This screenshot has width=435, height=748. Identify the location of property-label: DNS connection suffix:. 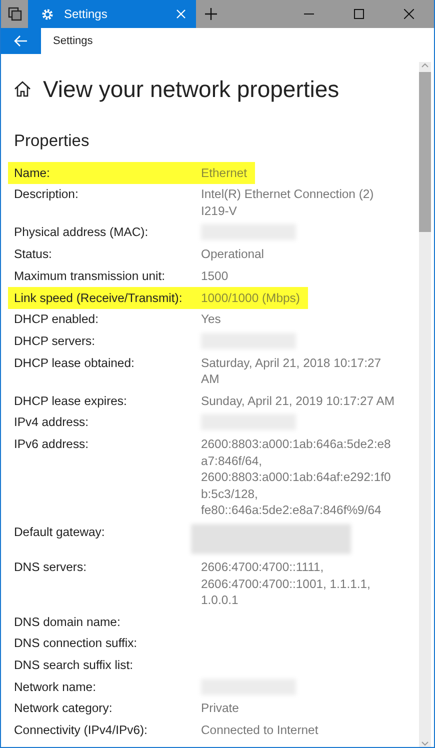
(76, 643).